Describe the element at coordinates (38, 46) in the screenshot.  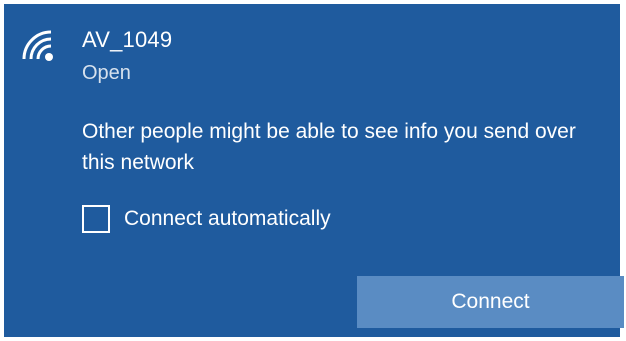
I see `wifi-icon` at that location.